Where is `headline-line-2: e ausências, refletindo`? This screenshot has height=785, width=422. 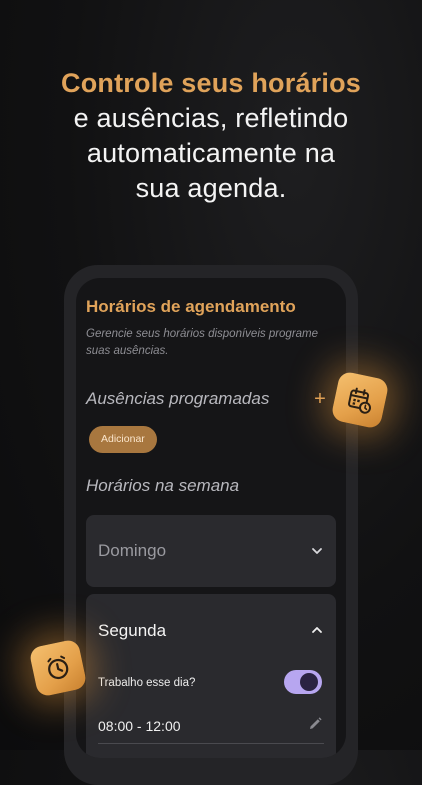
headline-line-2: e ausências, refletindo is located at coordinates (211, 118).